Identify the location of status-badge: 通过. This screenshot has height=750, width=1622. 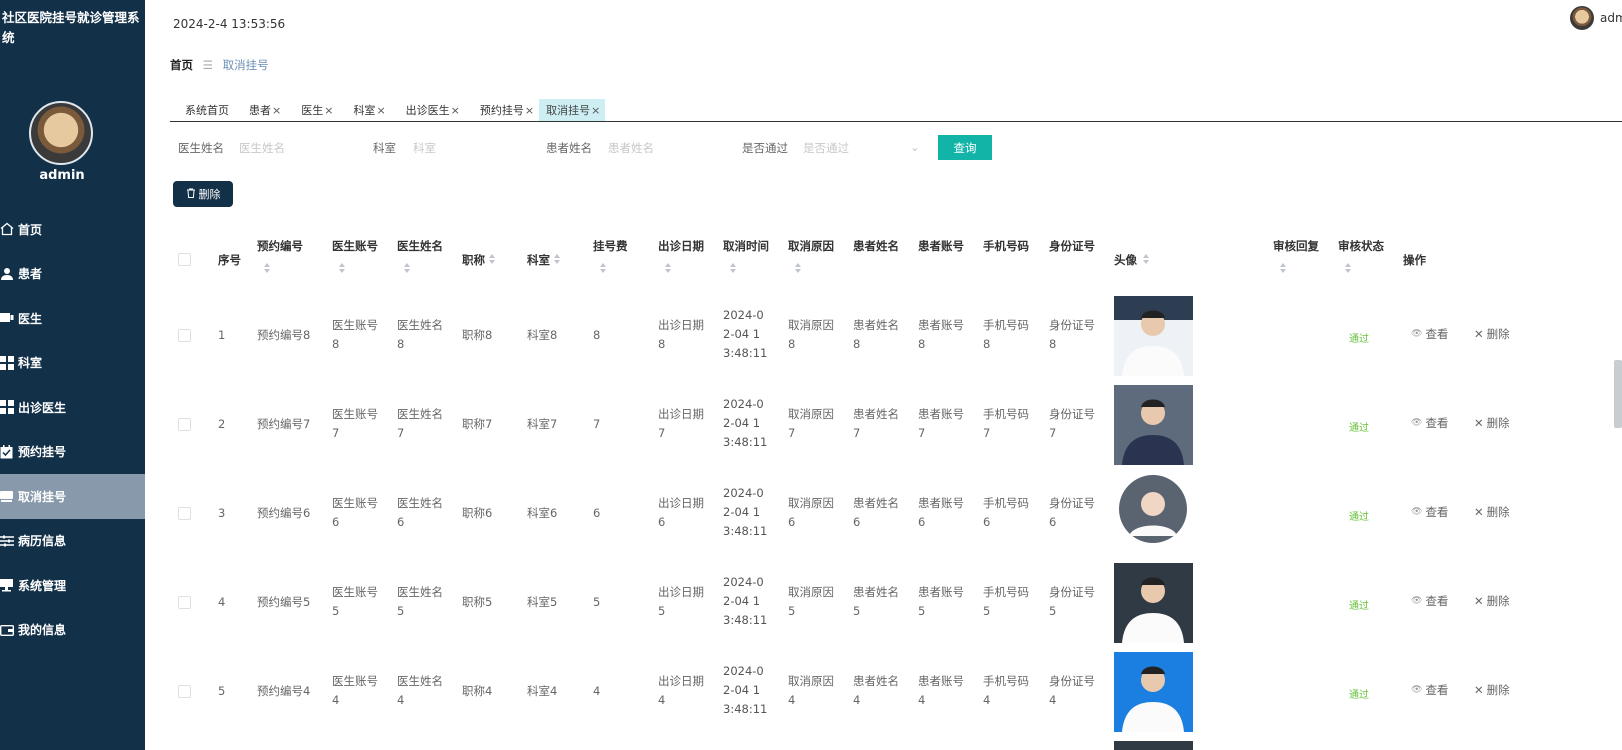
(1359, 339).